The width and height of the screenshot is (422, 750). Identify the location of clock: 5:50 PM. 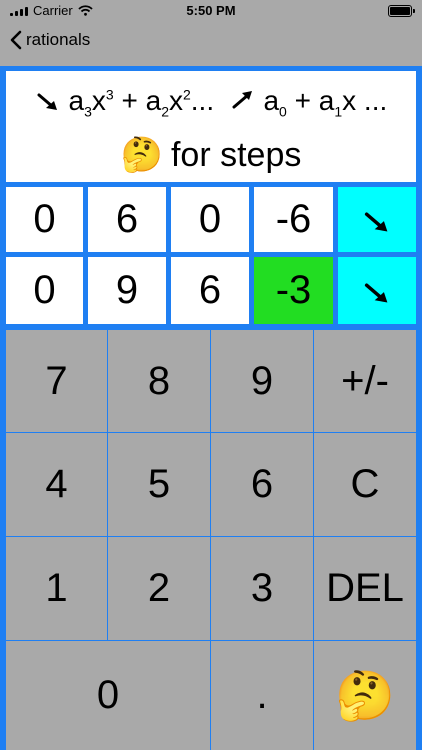
(211, 10).